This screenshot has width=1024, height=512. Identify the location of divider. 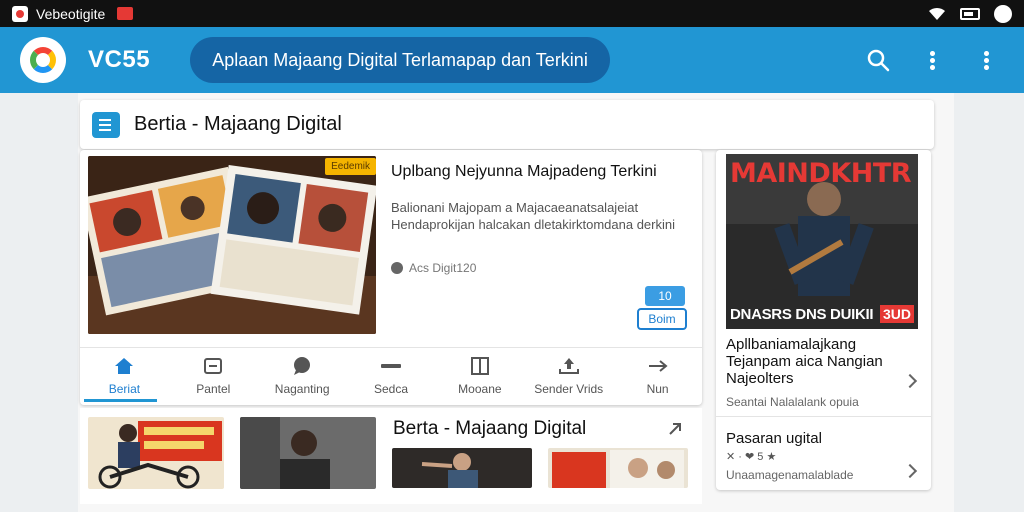
(823, 416).